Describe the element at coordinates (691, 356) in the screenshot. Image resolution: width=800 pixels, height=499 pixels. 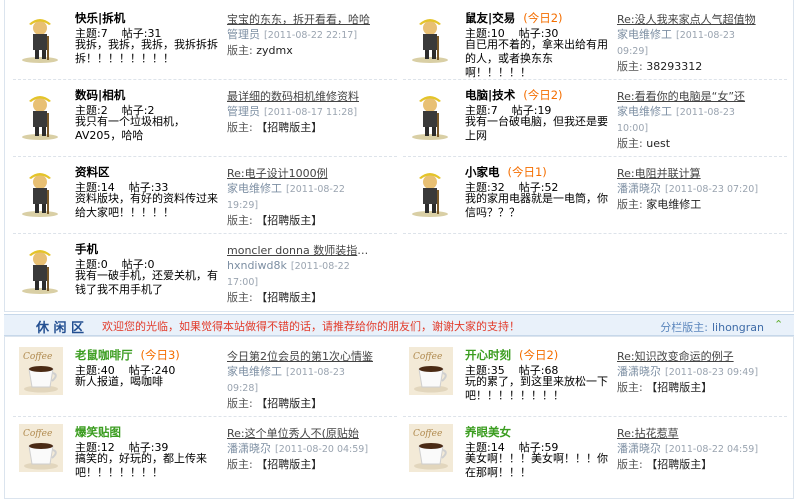
I see `last-post-link: Re:知识改变命运的例子` at that location.